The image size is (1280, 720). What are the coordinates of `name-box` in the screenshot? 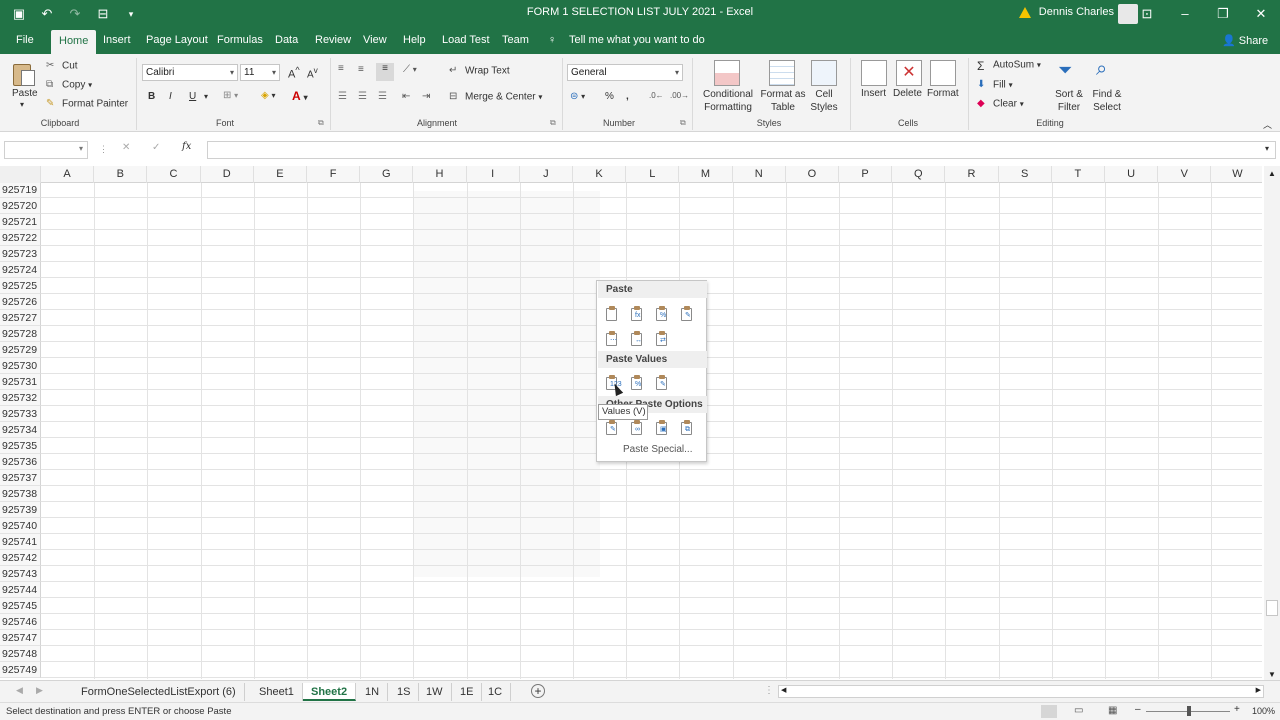 It's located at (46, 150).